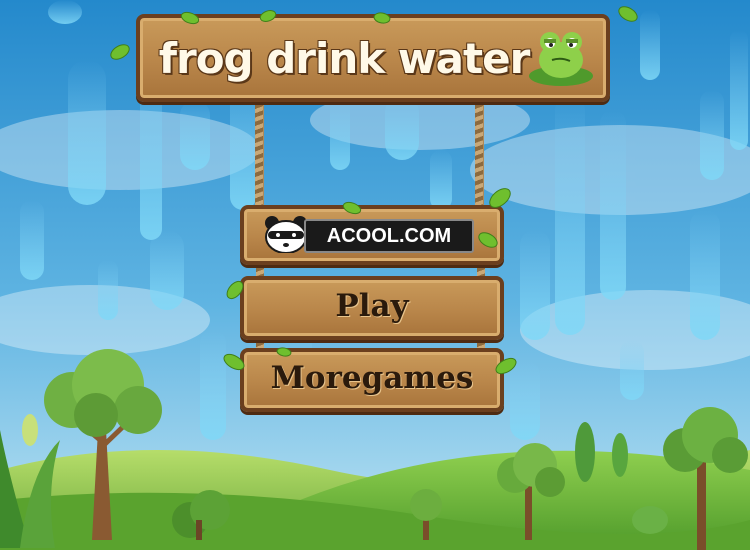 Image resolution: width=750 pixels, height=550 pixels. I want to click on sponsor-board: ACOOL.COM, so click(372, 235).